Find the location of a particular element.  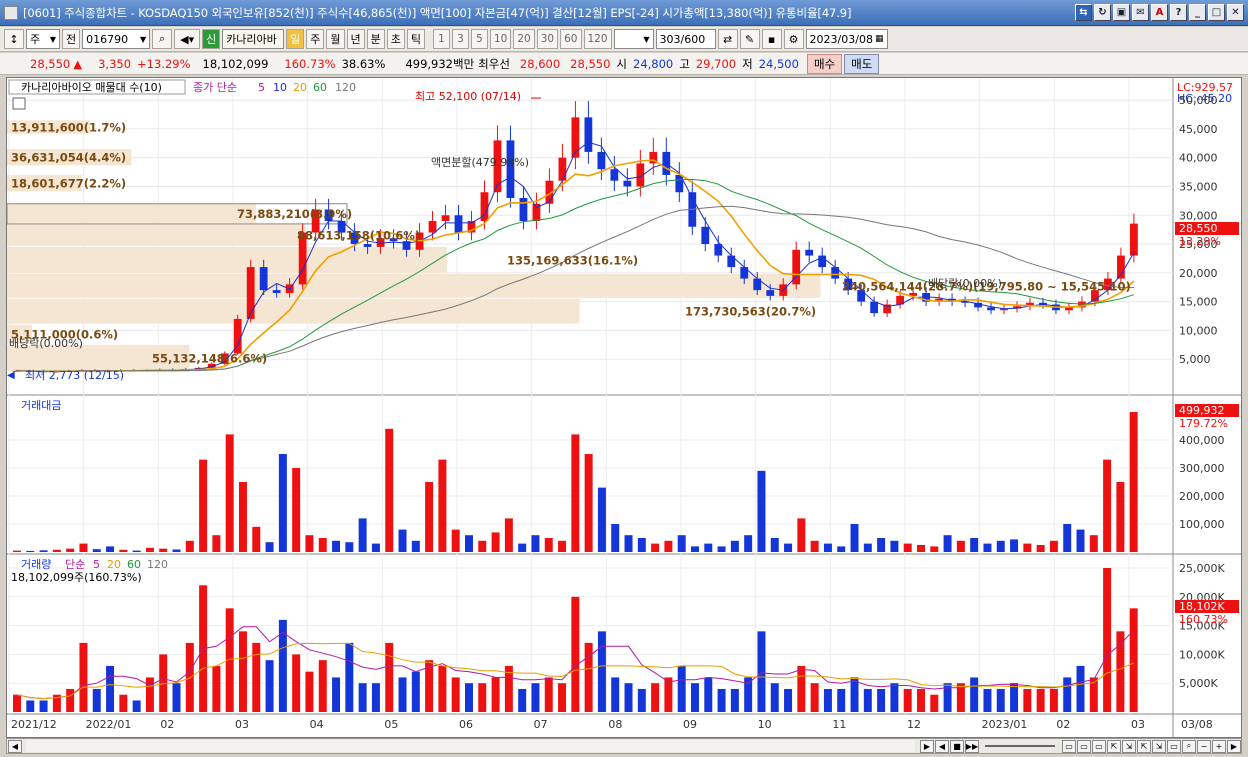

refresh-icon: ↻ is located at coordinates (1102, 12).